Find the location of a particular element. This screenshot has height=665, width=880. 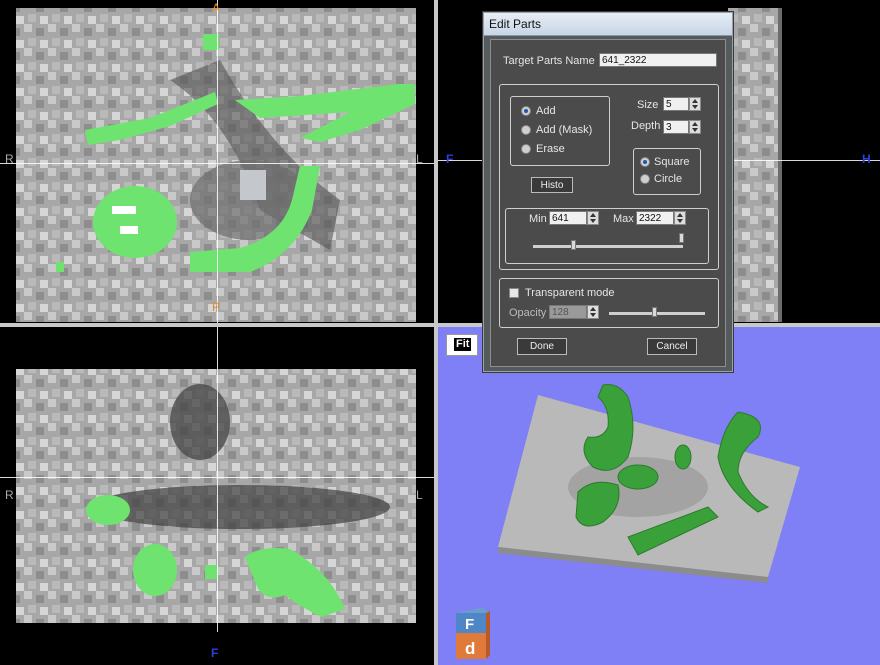

size-field: 5 is located at coordinates (676, 104).